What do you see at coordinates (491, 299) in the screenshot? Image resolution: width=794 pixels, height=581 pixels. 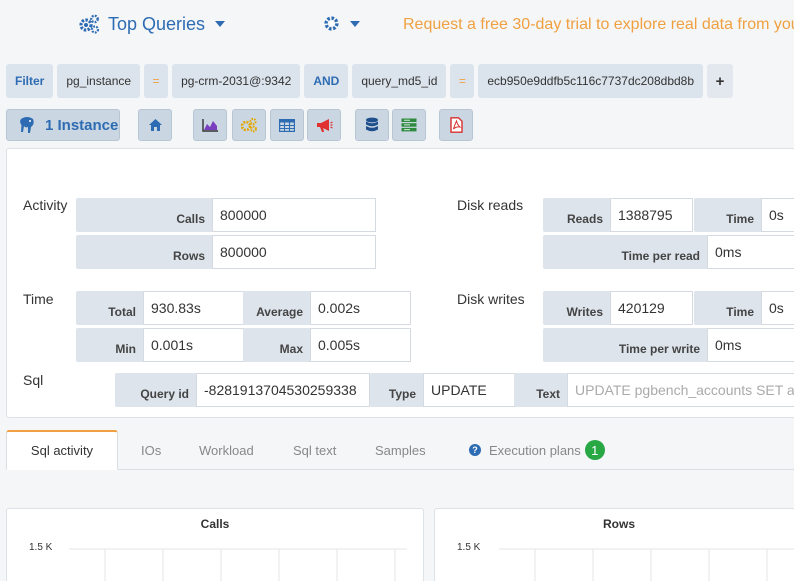 I see `disk-writes-section-label: Disk writes` at bounding box center [491, 299].